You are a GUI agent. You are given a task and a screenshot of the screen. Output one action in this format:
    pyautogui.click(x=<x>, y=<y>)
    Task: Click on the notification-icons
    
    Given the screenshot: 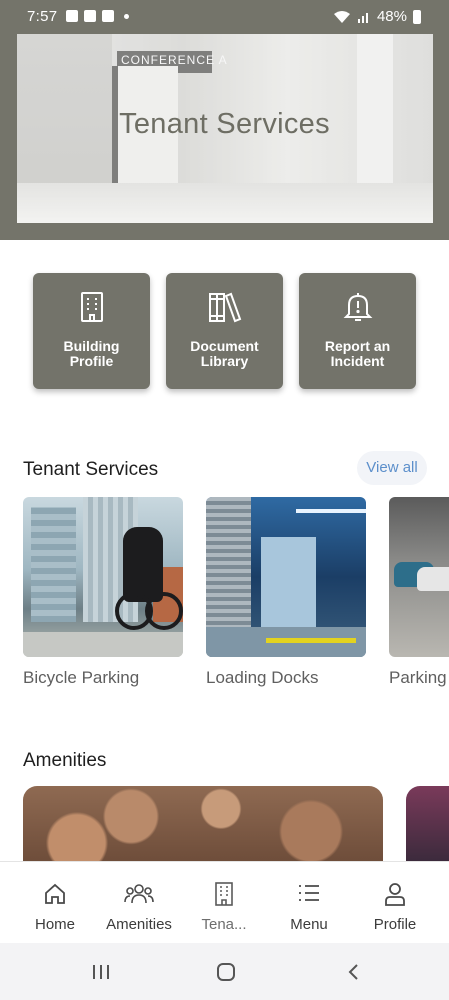 What is the action you would take?
    pyautogui.click(x=97, y=16)
    